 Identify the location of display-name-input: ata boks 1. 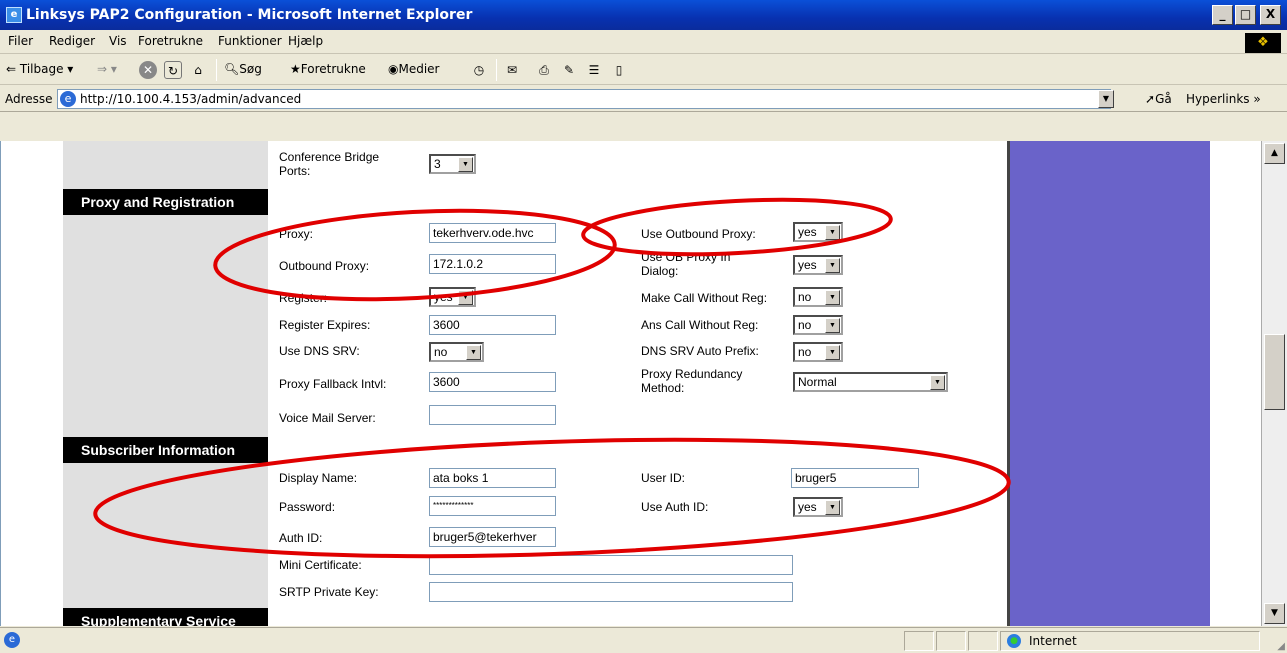
(492, 478).